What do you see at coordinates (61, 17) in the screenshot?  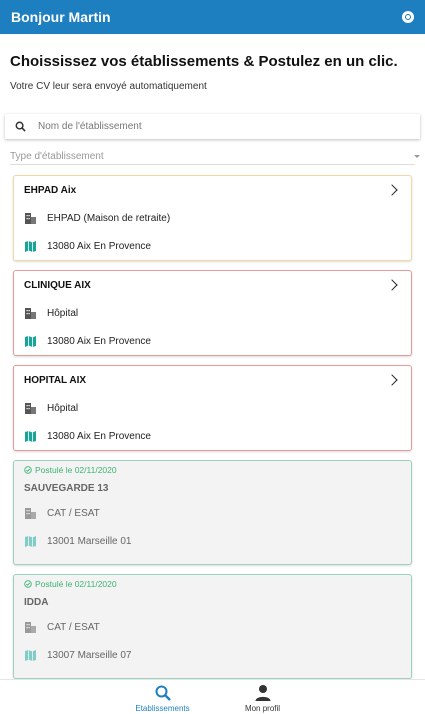 I see `header-title: Bonjour Martin` at bounding box center [61, 17].